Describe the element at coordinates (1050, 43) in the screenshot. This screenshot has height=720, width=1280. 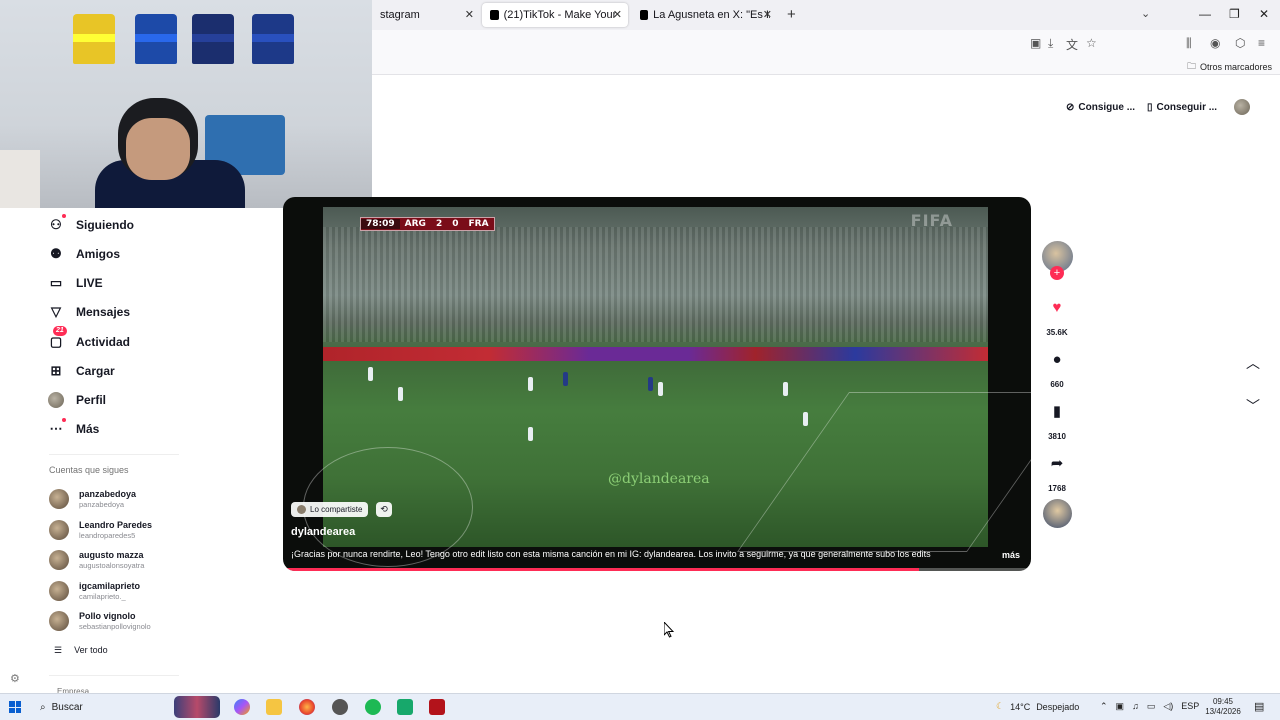
I see `download-icon: ⤓` at that location.